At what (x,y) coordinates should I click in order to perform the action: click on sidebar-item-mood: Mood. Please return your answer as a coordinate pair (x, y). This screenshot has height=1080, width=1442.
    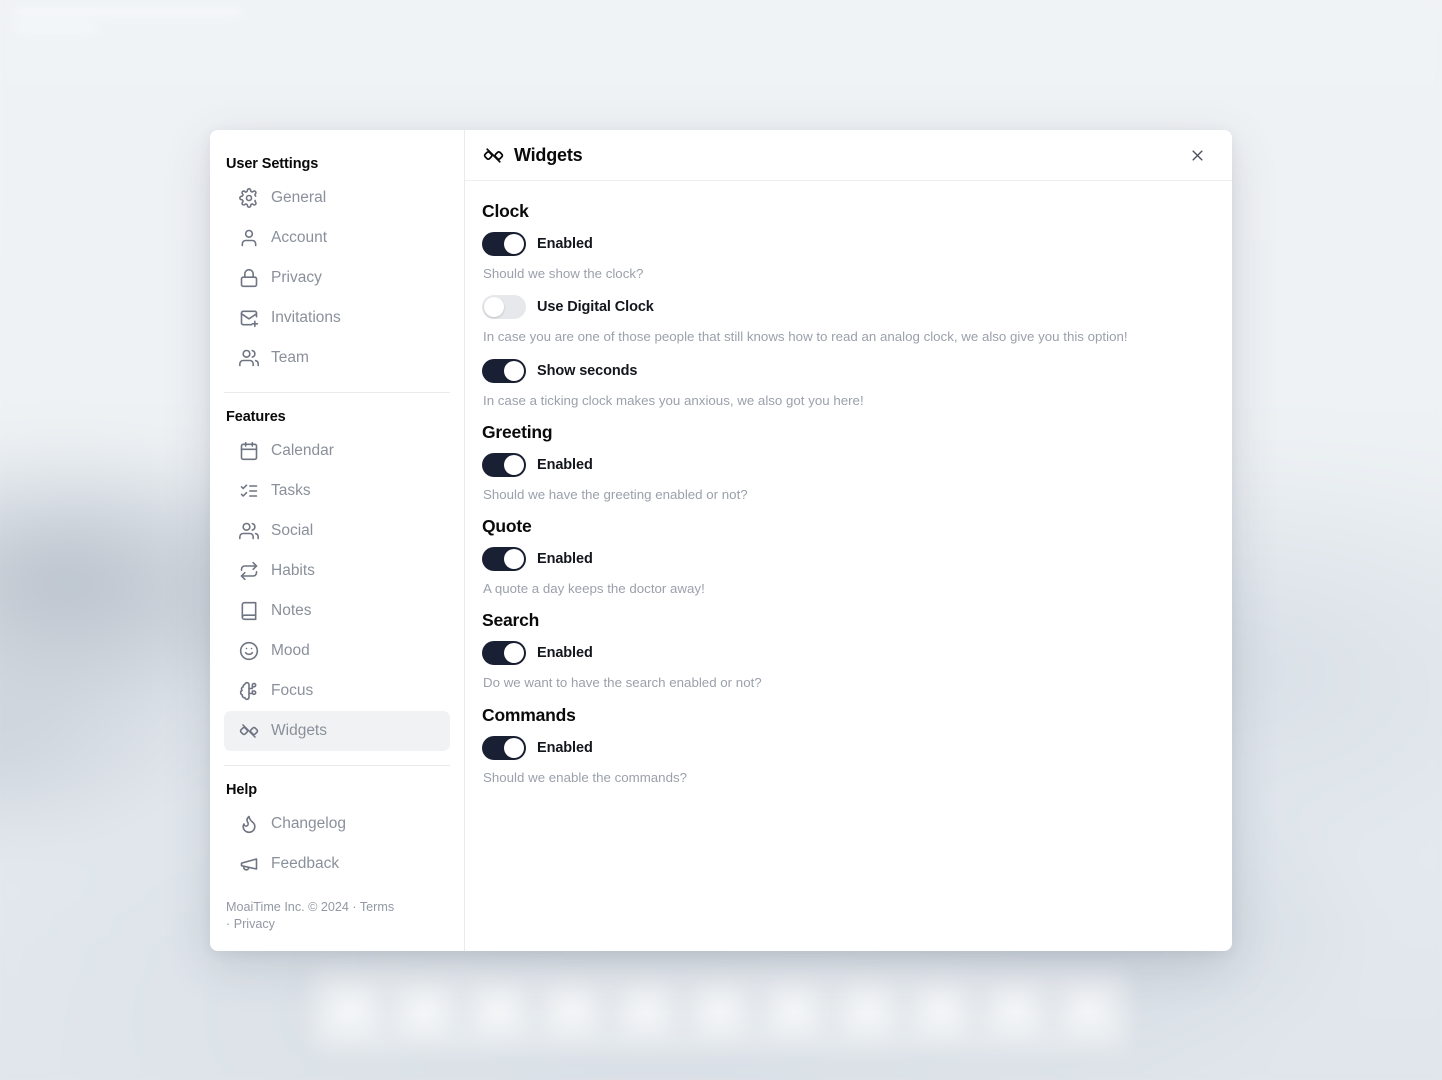
    Looking at the image, I should click on (337, 651).